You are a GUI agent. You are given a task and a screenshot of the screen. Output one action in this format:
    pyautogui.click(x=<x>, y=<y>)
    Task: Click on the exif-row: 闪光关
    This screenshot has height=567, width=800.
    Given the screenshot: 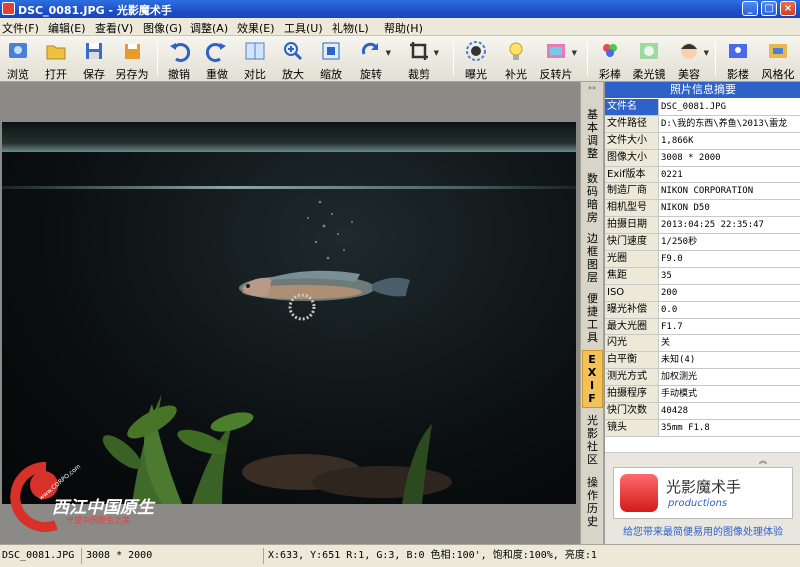 What is the action you would take?
    pyautogui.click(x=702, y=344)
    